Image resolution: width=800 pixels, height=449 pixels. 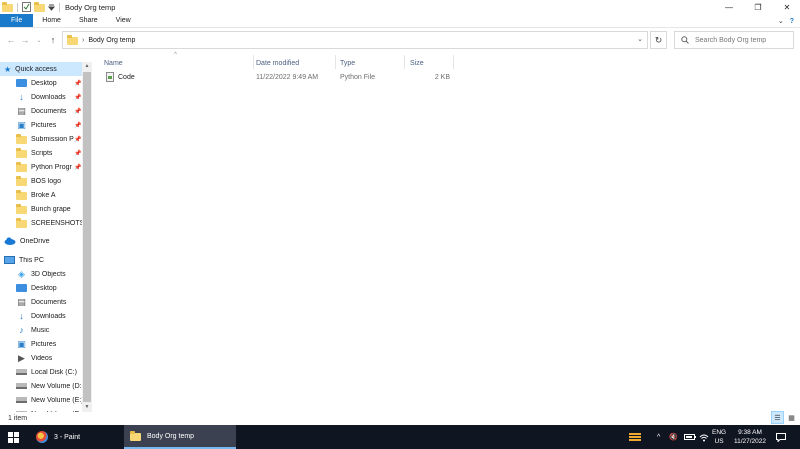 What do you see at coordinates (750, 437) in the screenshot?
I see `system-clock: 9:38 AM 11/27/2022` at bounding box center [750, 437].